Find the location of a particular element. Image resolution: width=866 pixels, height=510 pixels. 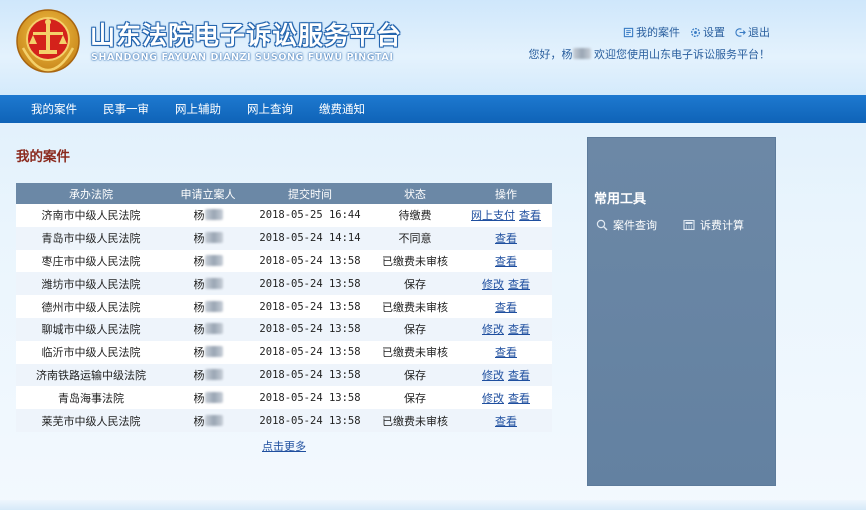

table-row: 德州市中级人民法院 杨 2018-05-24 13:58 已缴费未审核 查看 is located at coordinates (284, 306).